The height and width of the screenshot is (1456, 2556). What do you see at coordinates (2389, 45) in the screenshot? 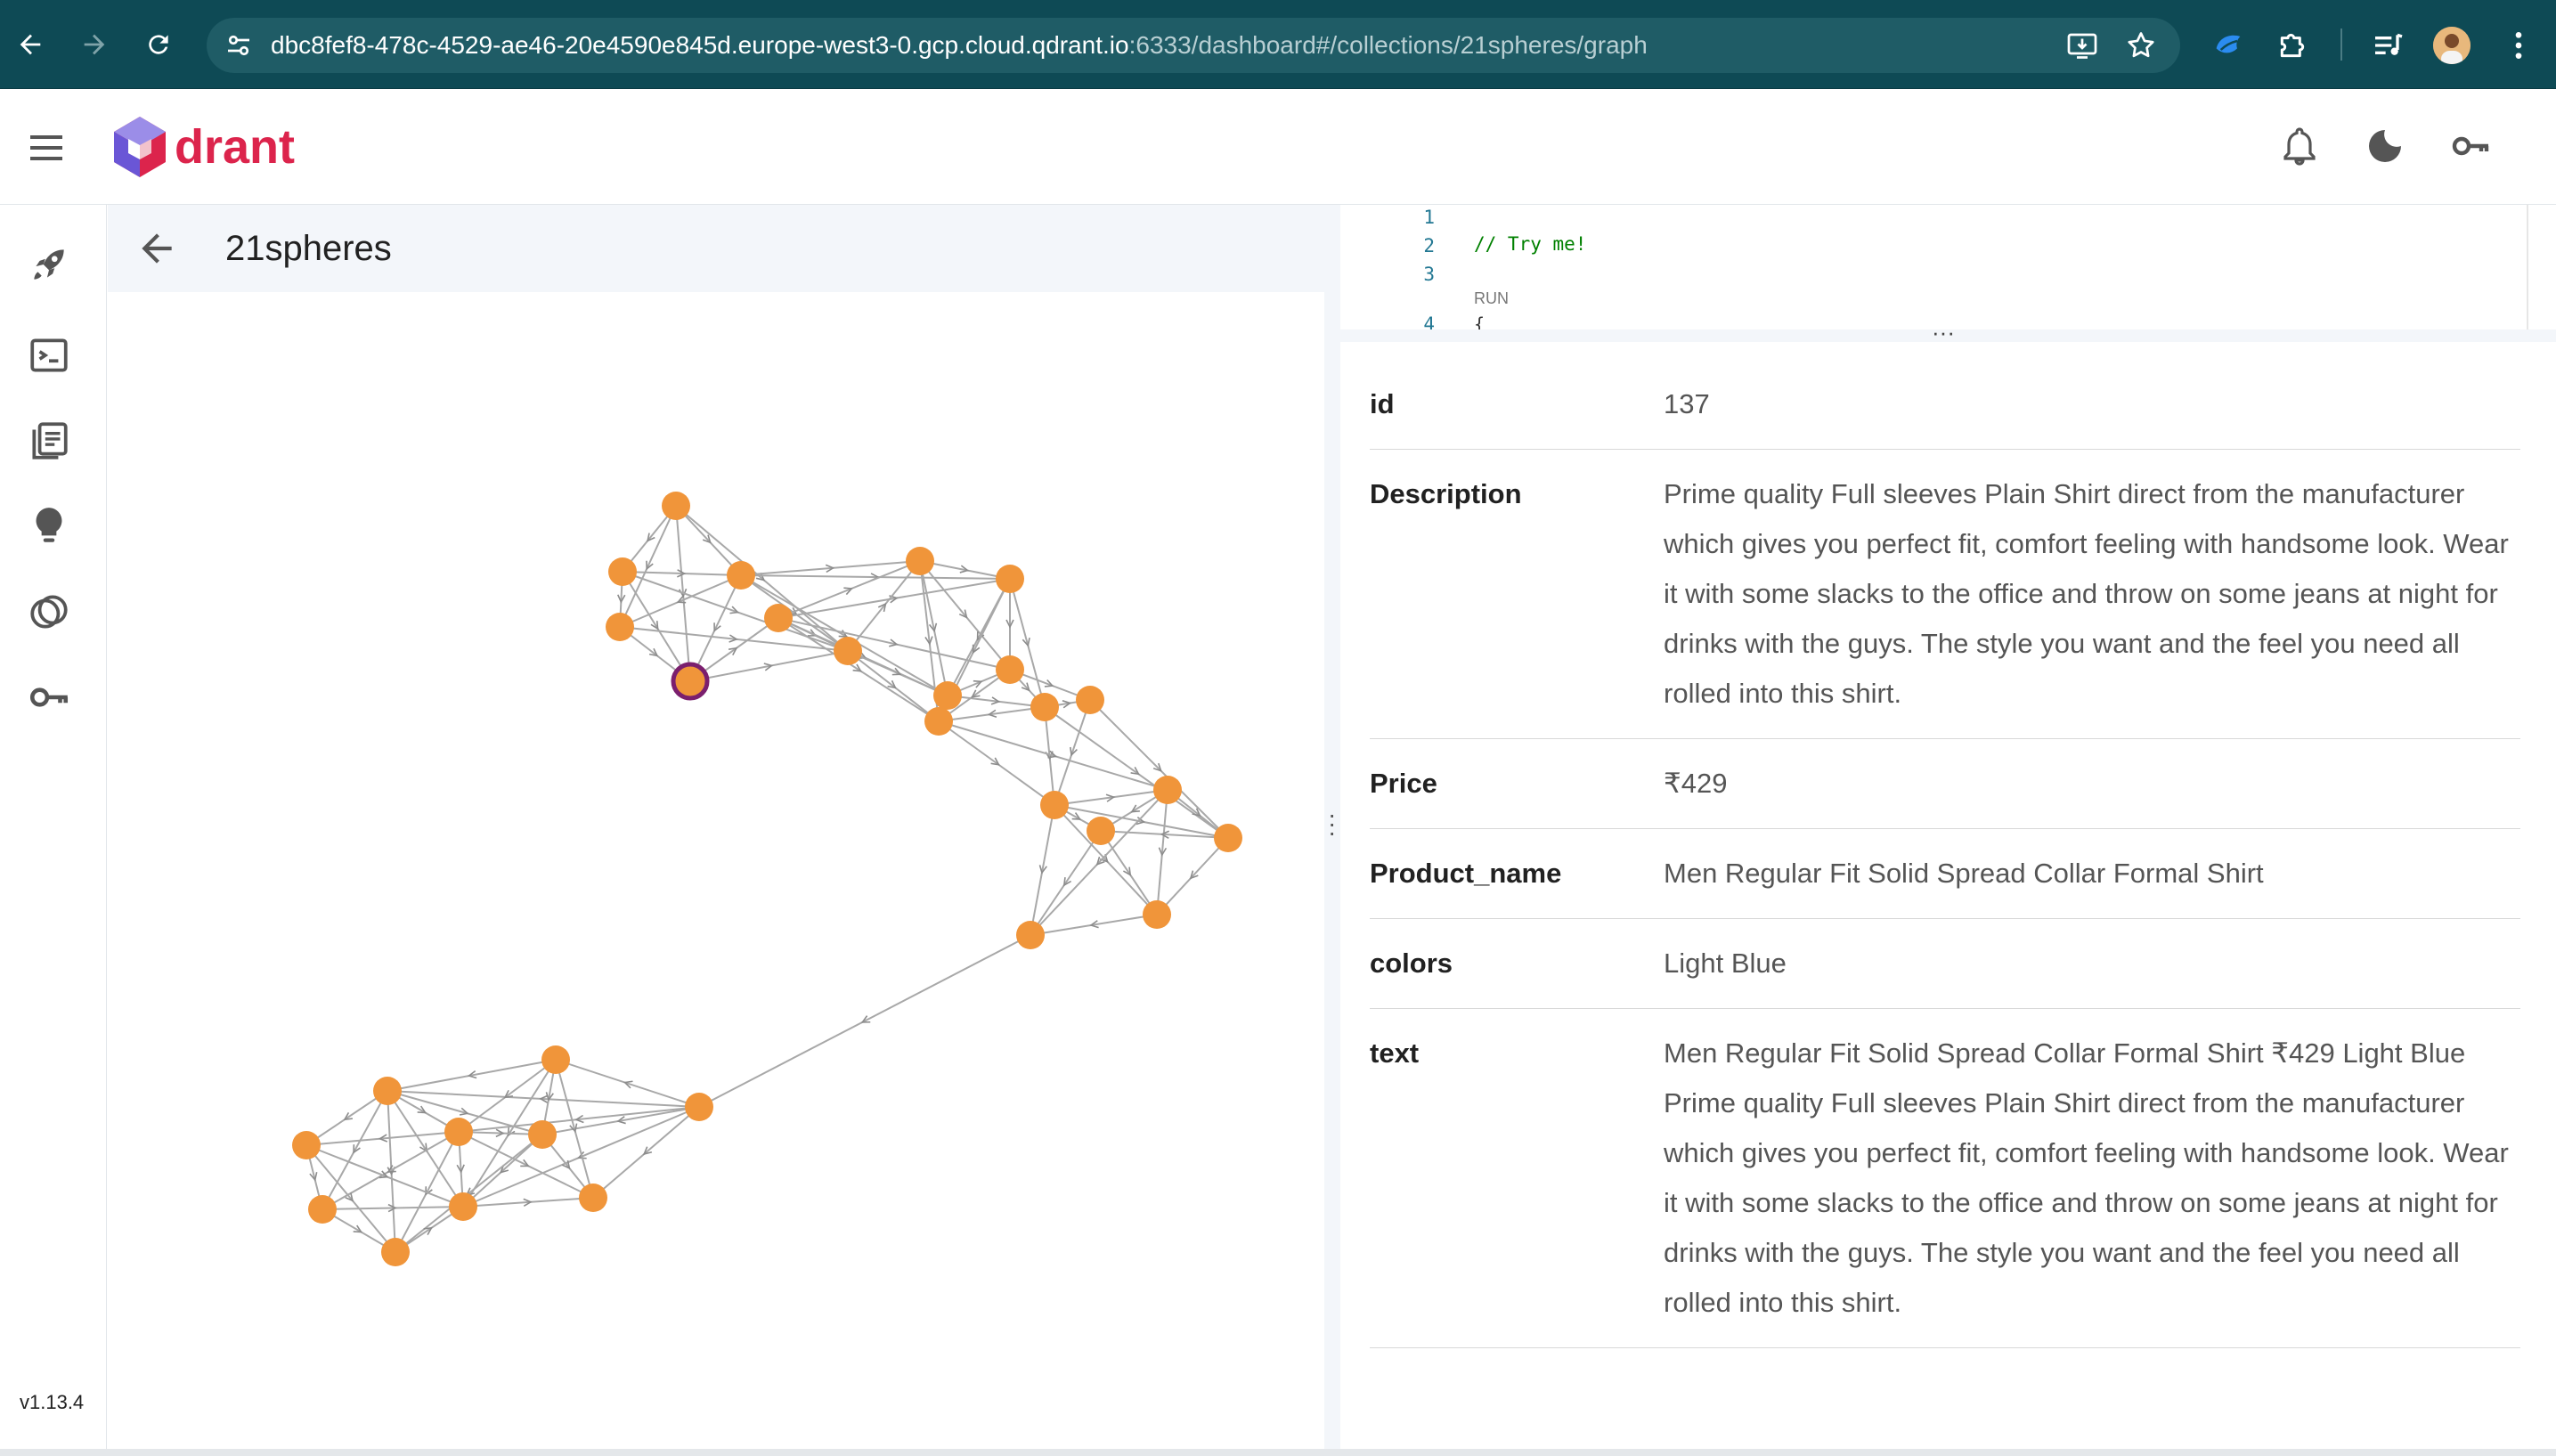
I see `media-control-icon` at bounding box center [2389, 45].